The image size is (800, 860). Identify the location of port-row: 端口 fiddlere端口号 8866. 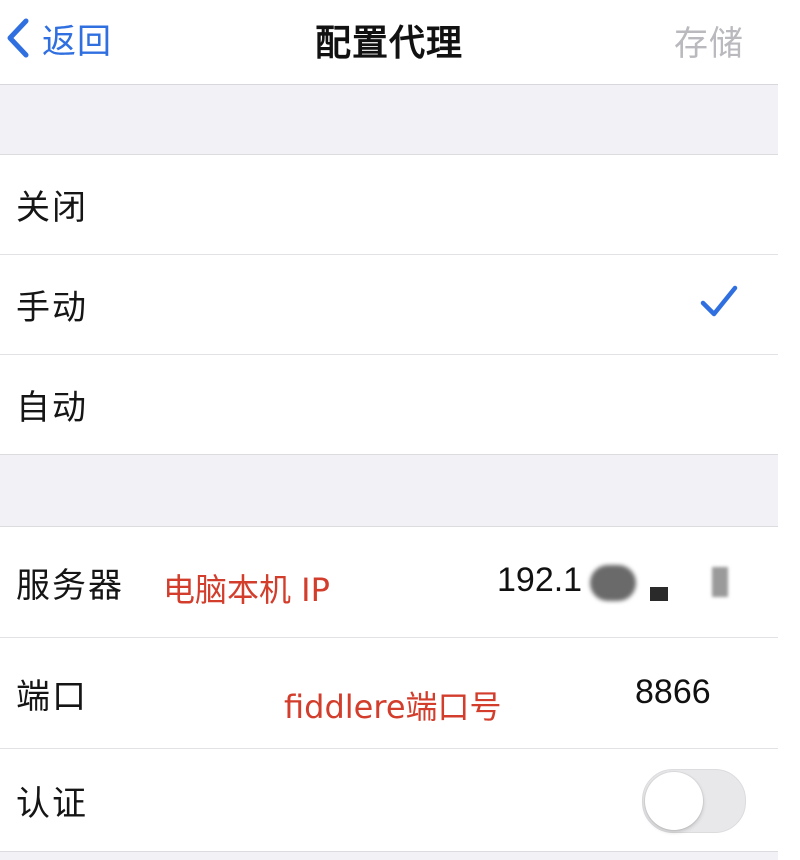
(389, 693).